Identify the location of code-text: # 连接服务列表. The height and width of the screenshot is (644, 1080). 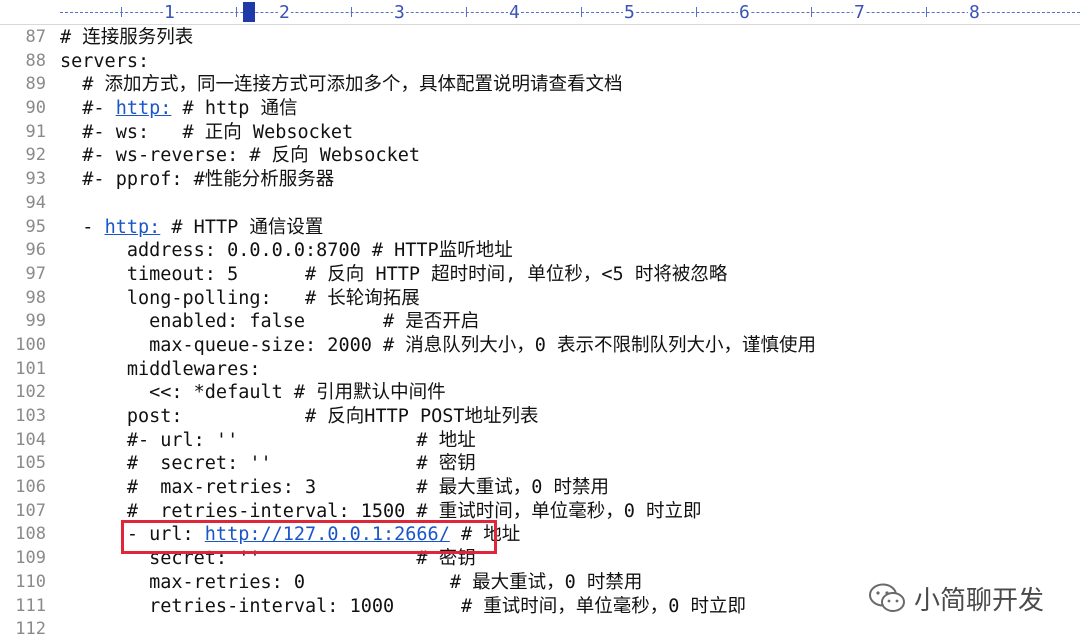
(127, 37).